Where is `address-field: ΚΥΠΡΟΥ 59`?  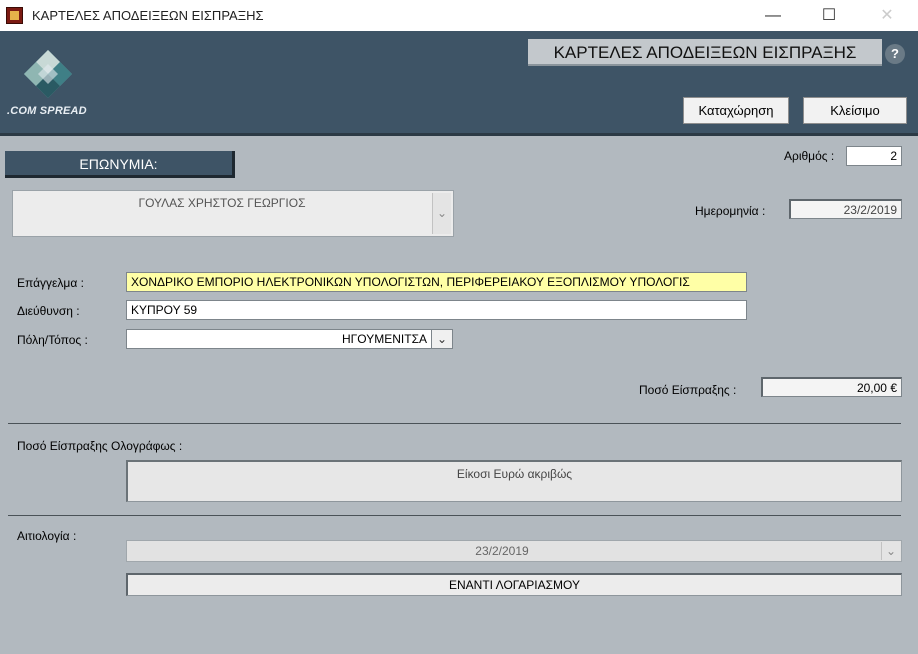 address-field: ΚΥΠΡΟΥ 59 is located at coordinates (436, 310).